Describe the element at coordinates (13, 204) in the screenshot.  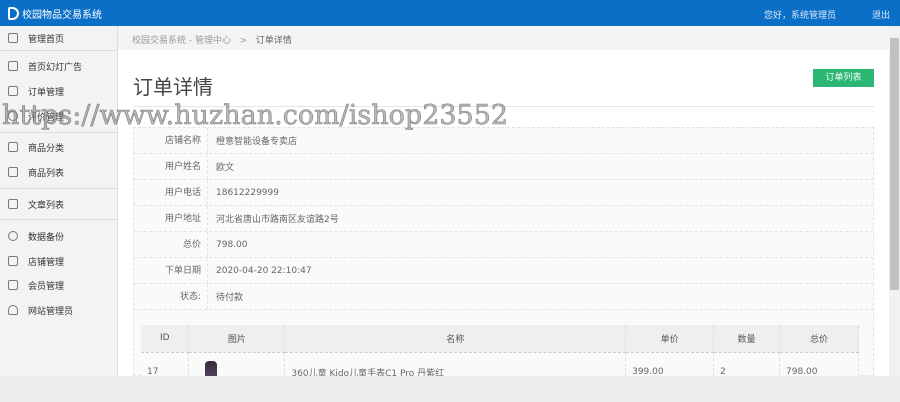
I see `file-icon` at that location.